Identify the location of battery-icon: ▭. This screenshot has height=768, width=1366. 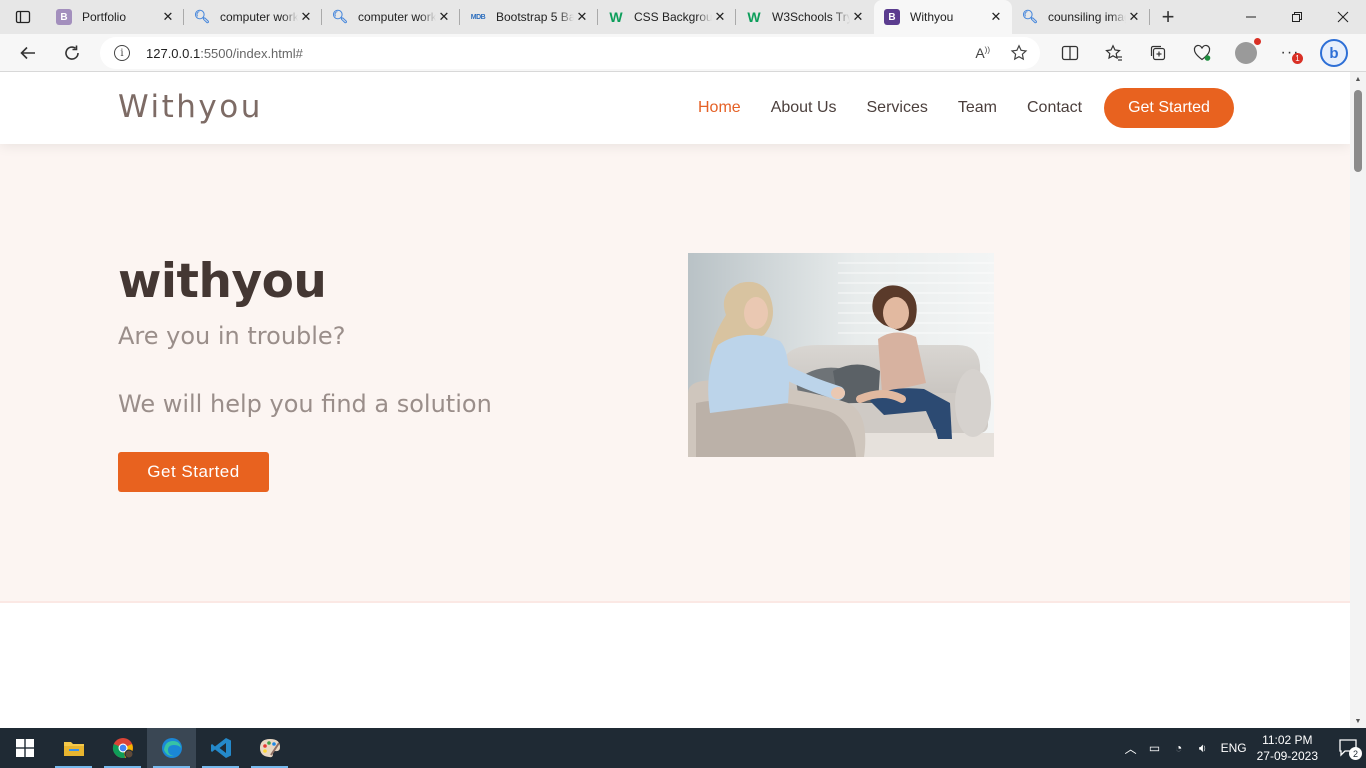
(1155, 748).